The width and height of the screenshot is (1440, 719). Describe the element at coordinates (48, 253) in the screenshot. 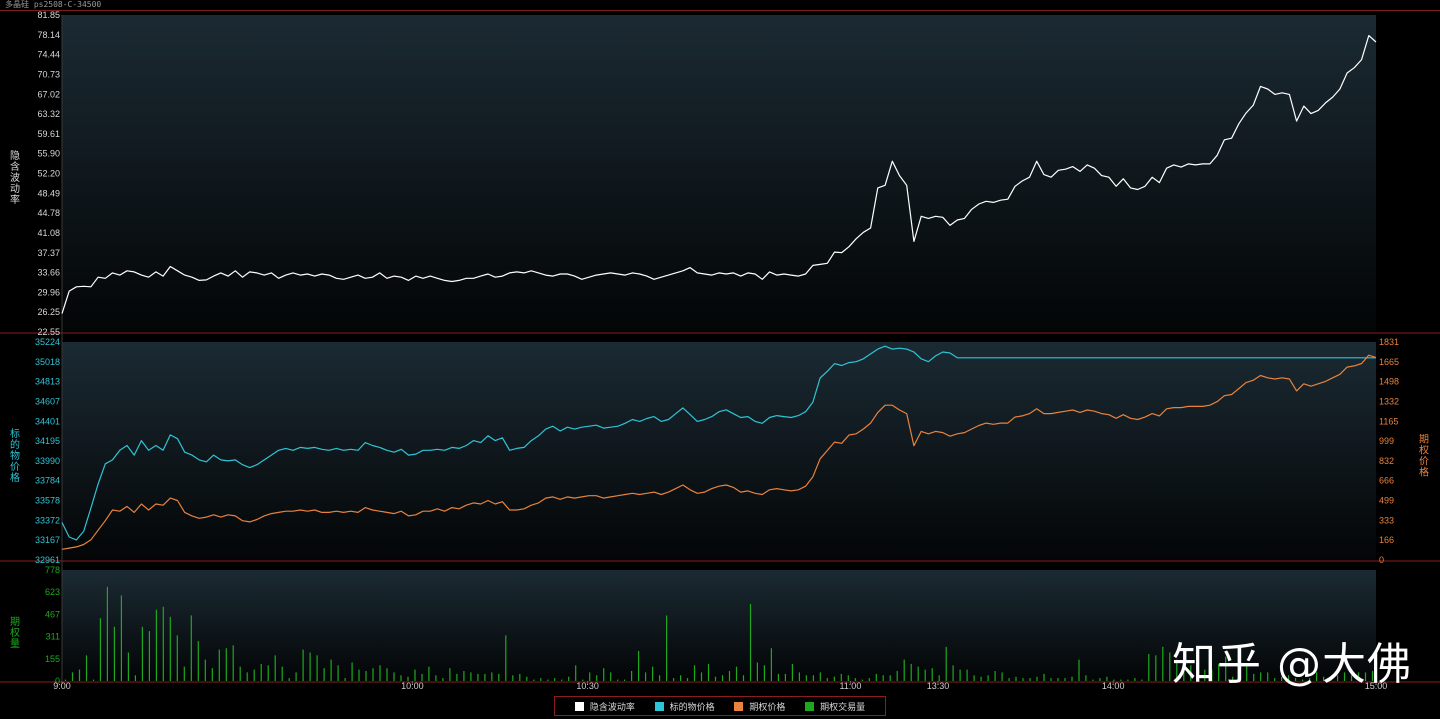

I see `iv-axis-tick-label: 37.37` at that location.